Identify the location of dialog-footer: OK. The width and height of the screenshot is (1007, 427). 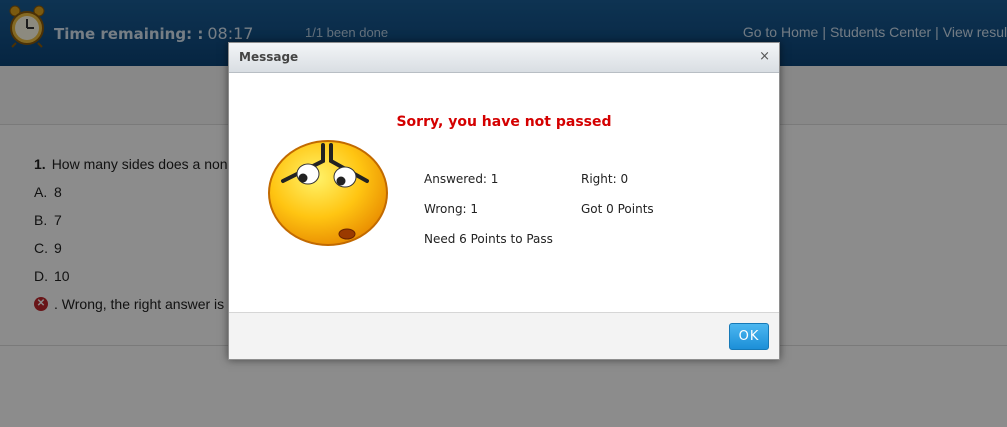
(504, 335).